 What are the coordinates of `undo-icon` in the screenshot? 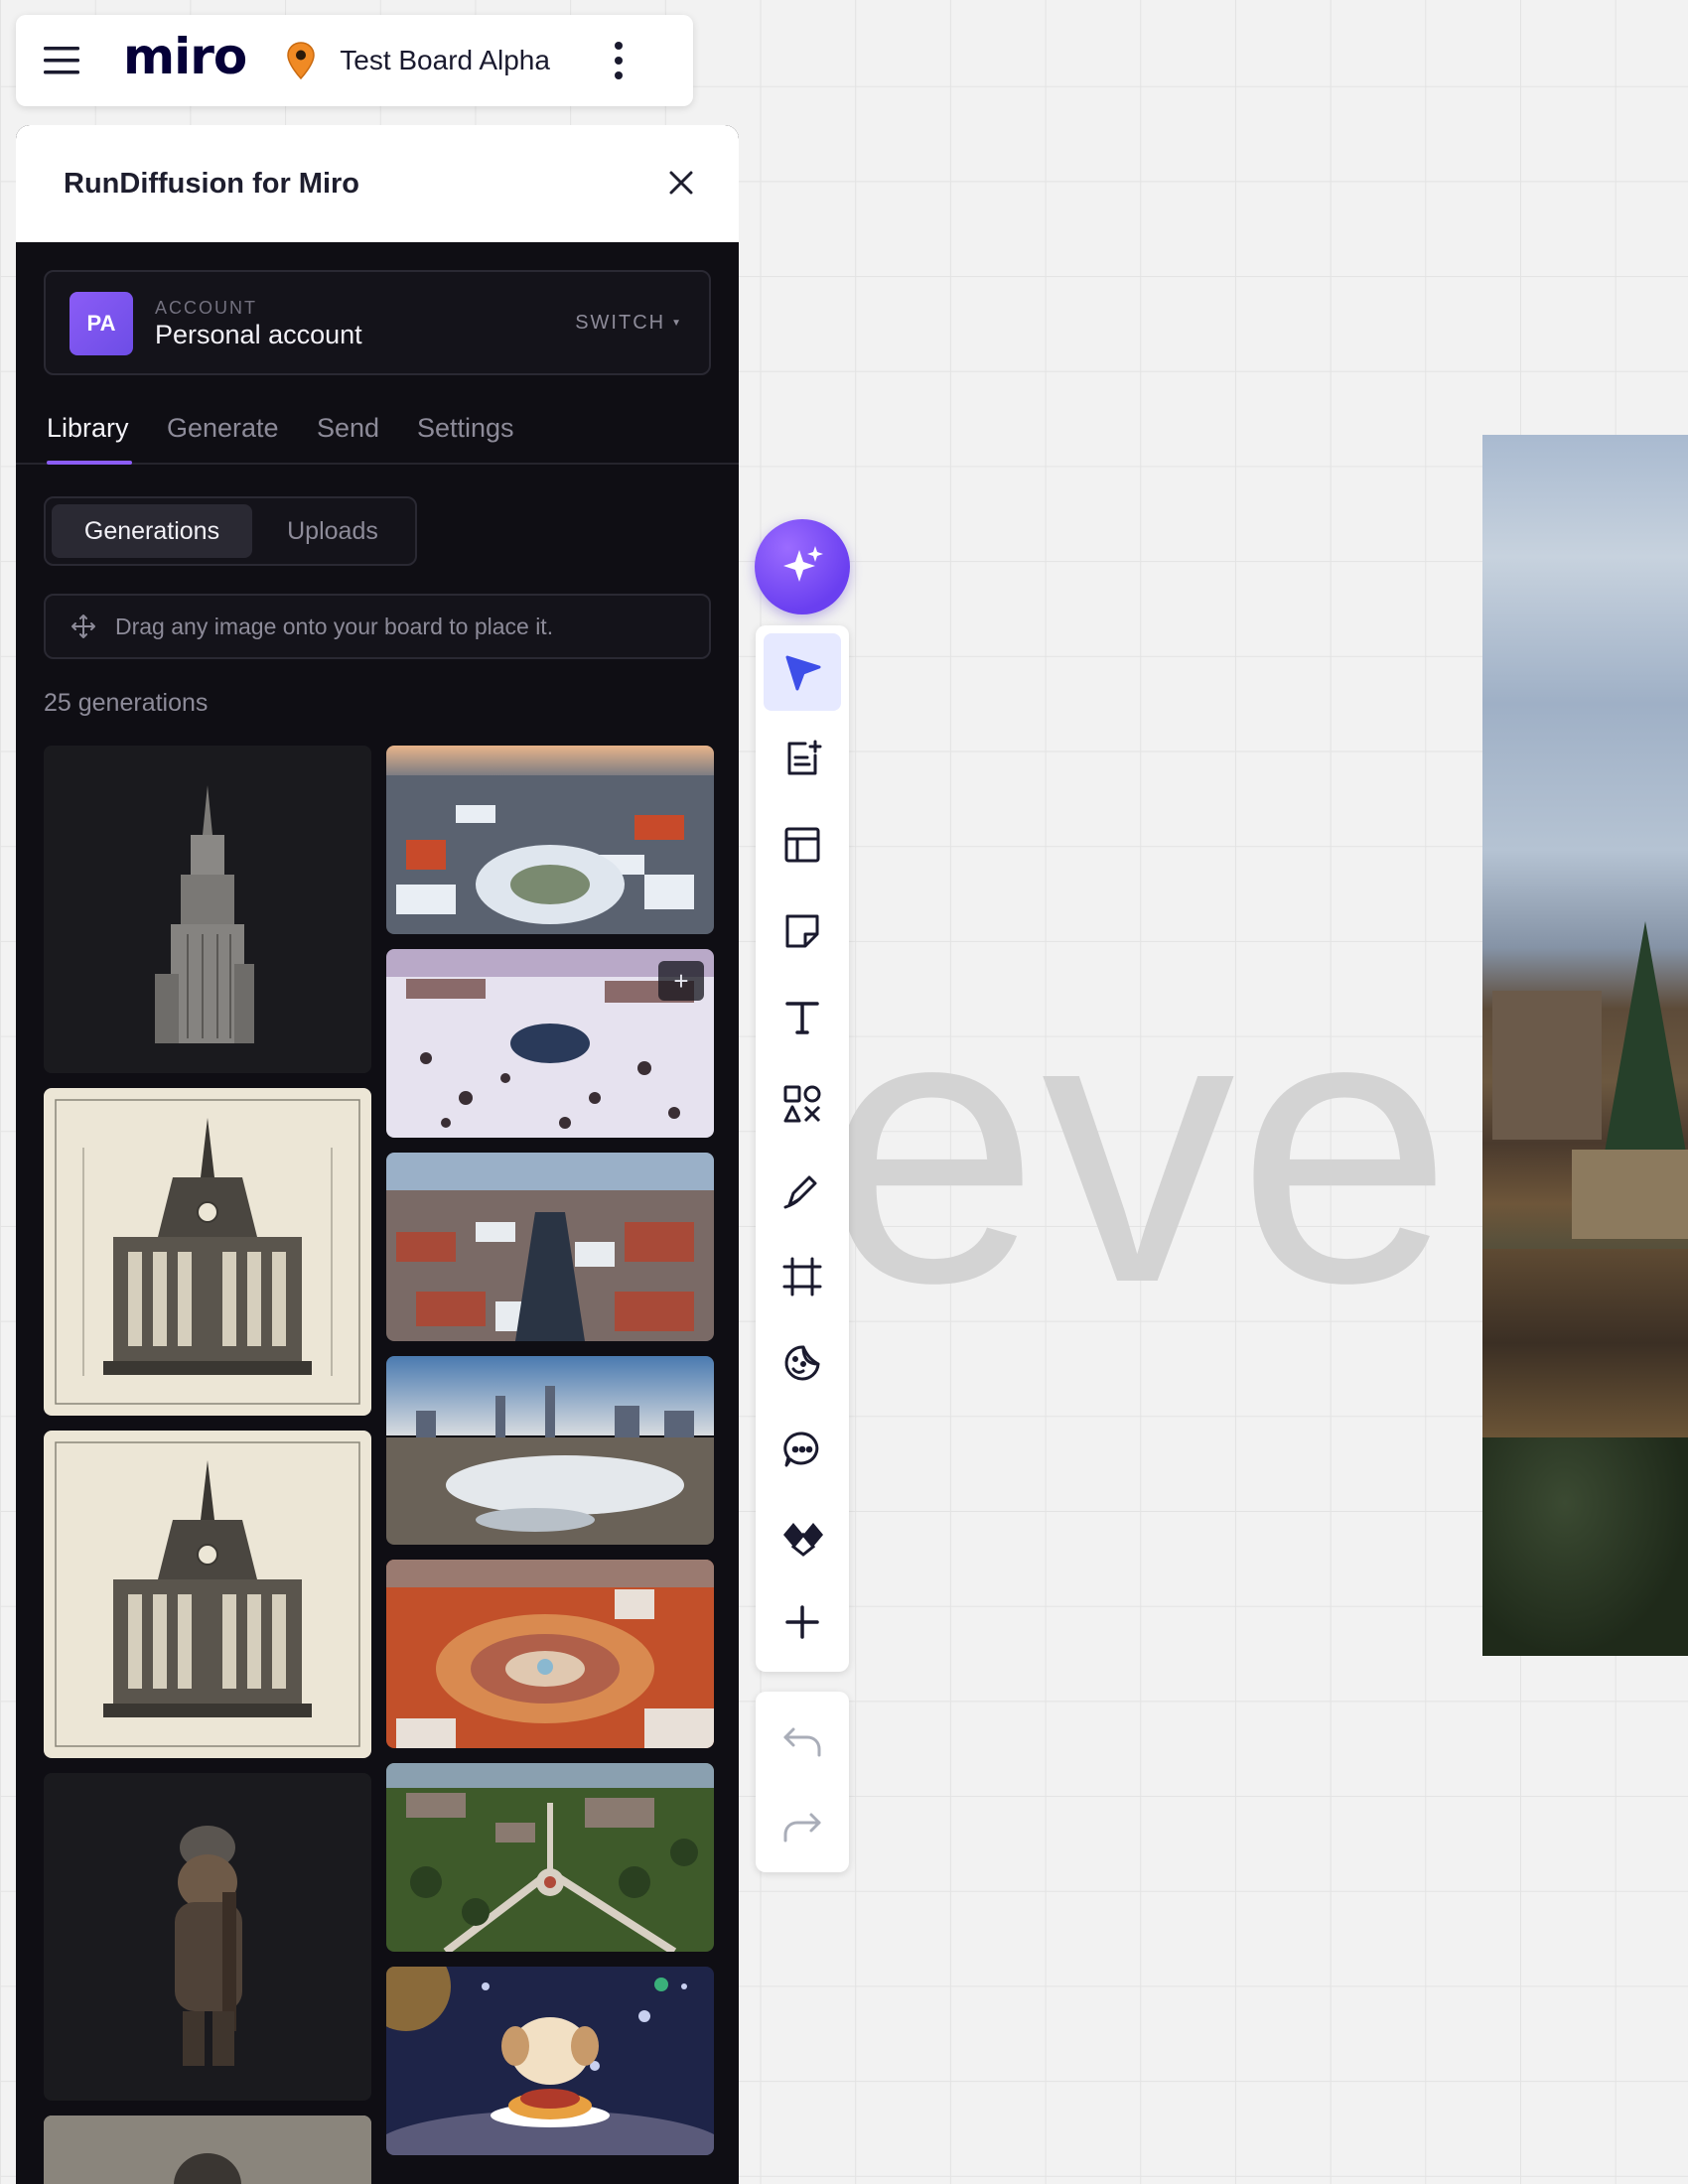 It's located at (802, 1742).